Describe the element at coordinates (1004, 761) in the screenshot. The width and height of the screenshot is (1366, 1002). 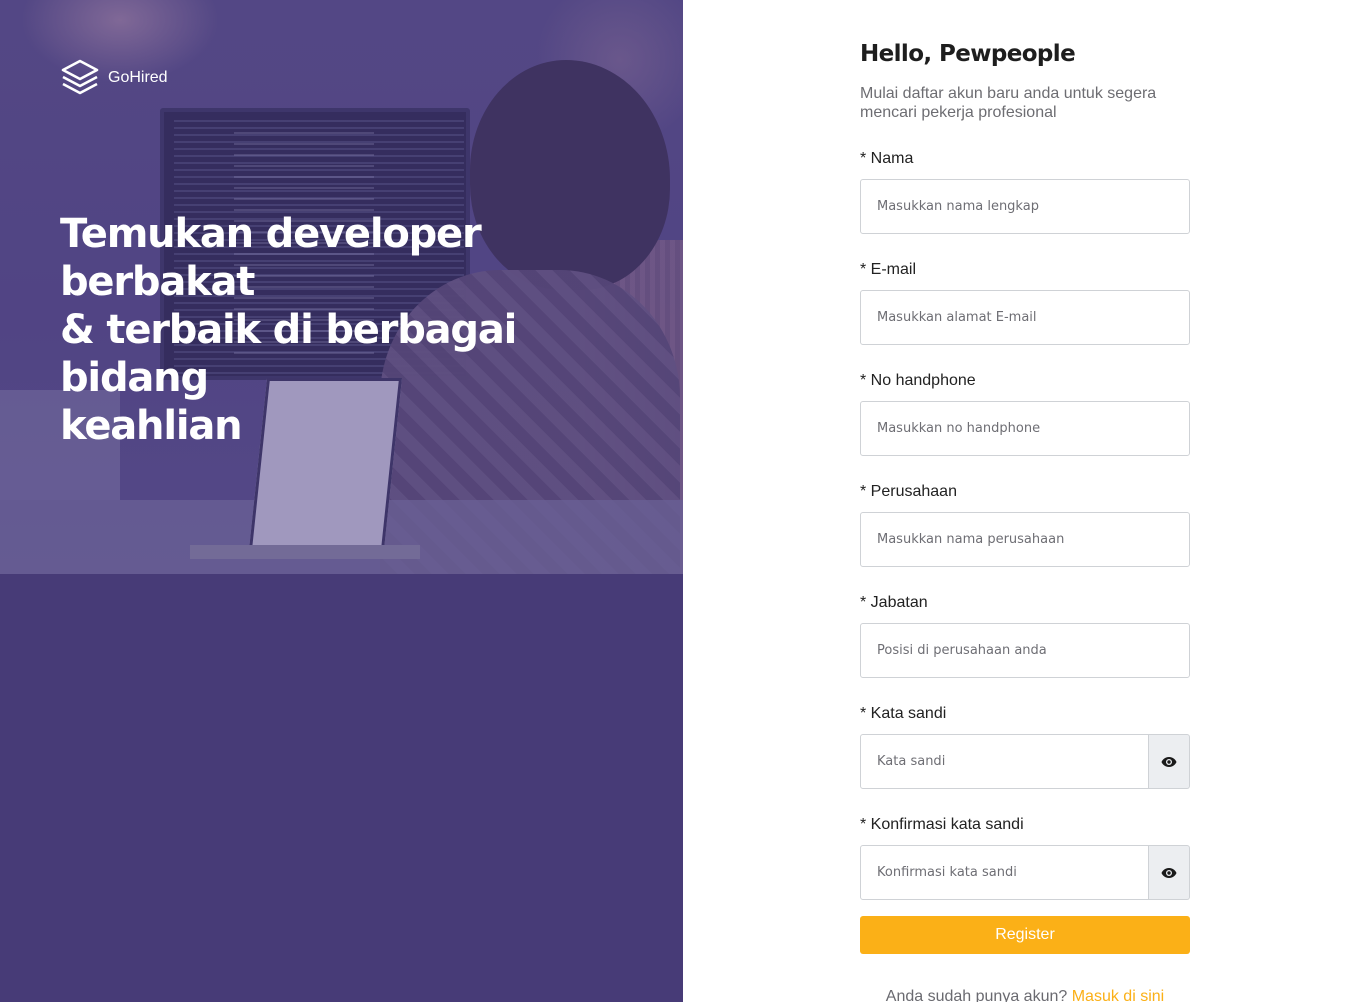
I see `password-input` at that location.